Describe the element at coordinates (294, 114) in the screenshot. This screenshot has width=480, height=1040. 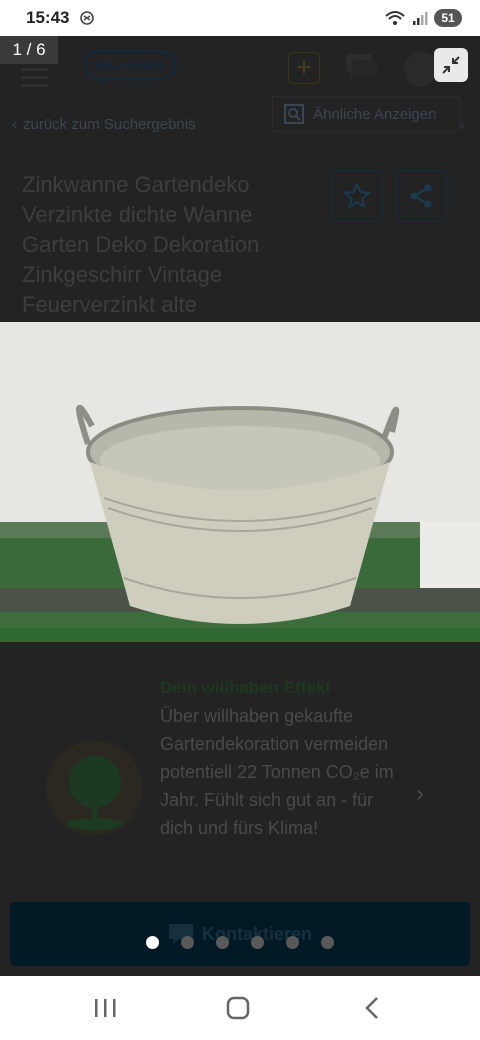
I see `image-search-icon` at that location.